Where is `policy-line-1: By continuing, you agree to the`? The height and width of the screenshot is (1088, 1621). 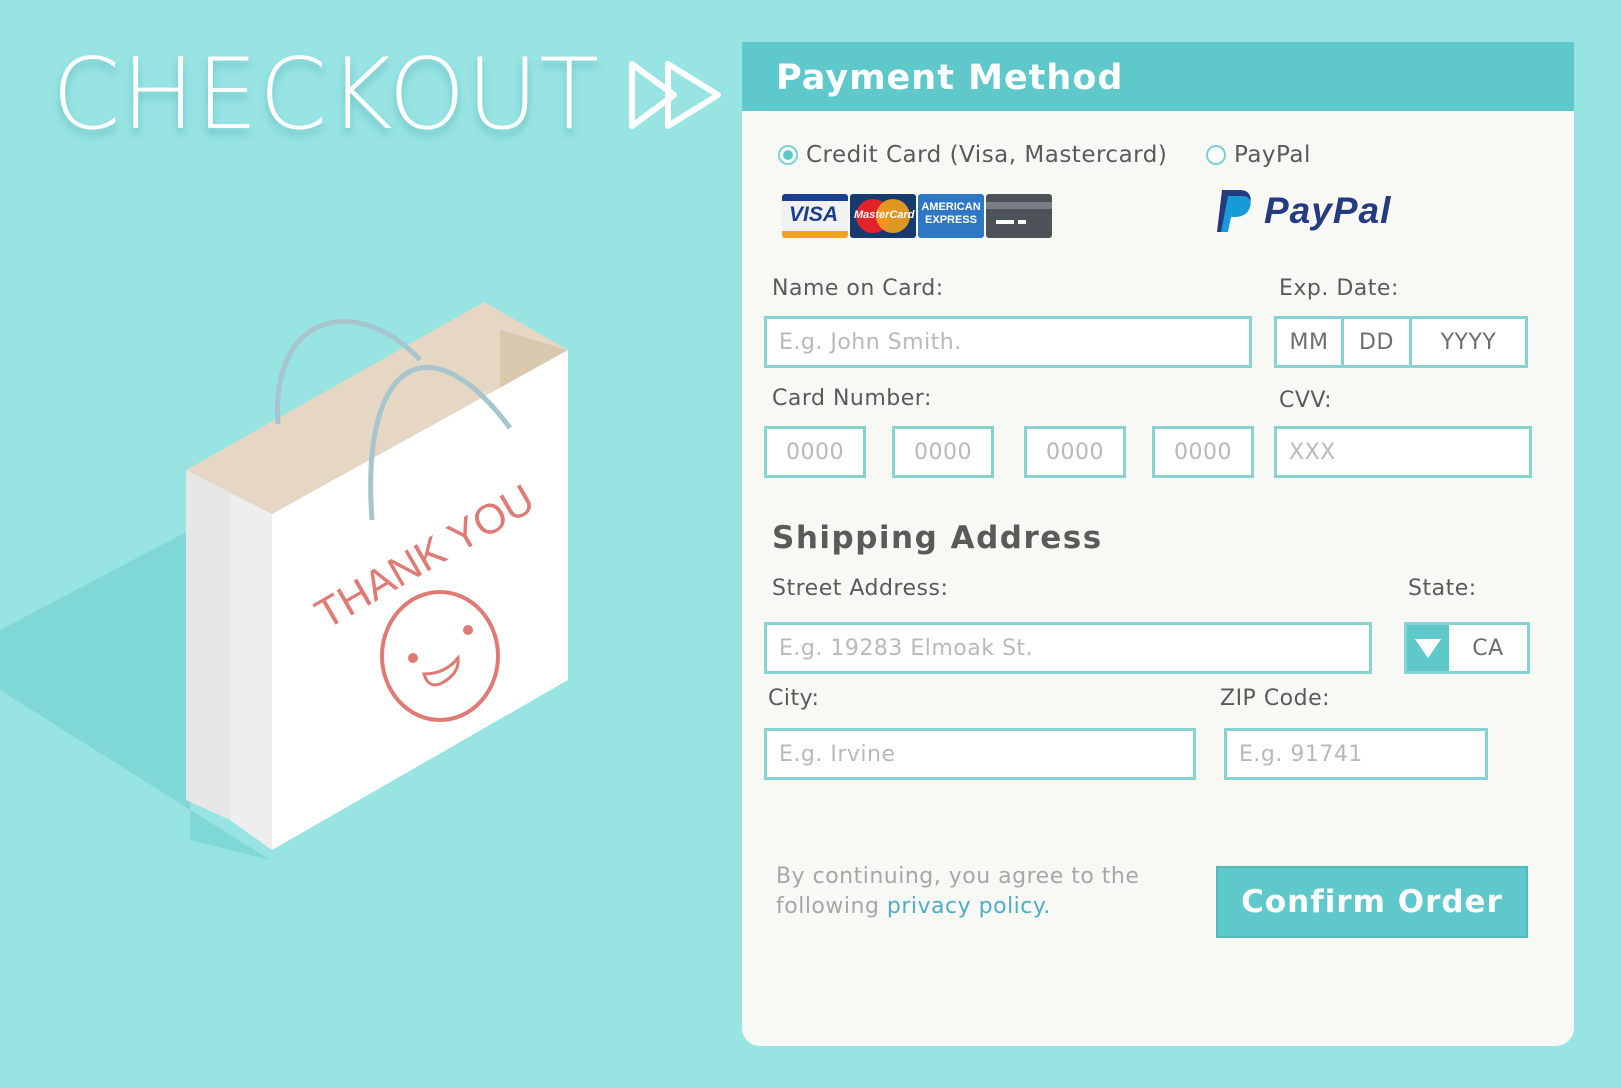 policy-line-1: By continuing, you agree to the is located at coordinates (958, 876).